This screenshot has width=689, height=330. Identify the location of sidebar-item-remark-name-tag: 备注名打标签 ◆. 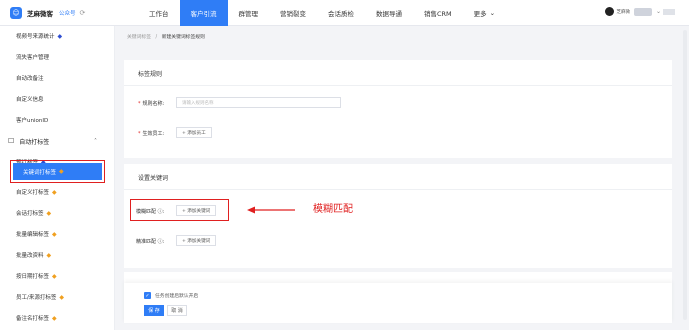
(57, 318).